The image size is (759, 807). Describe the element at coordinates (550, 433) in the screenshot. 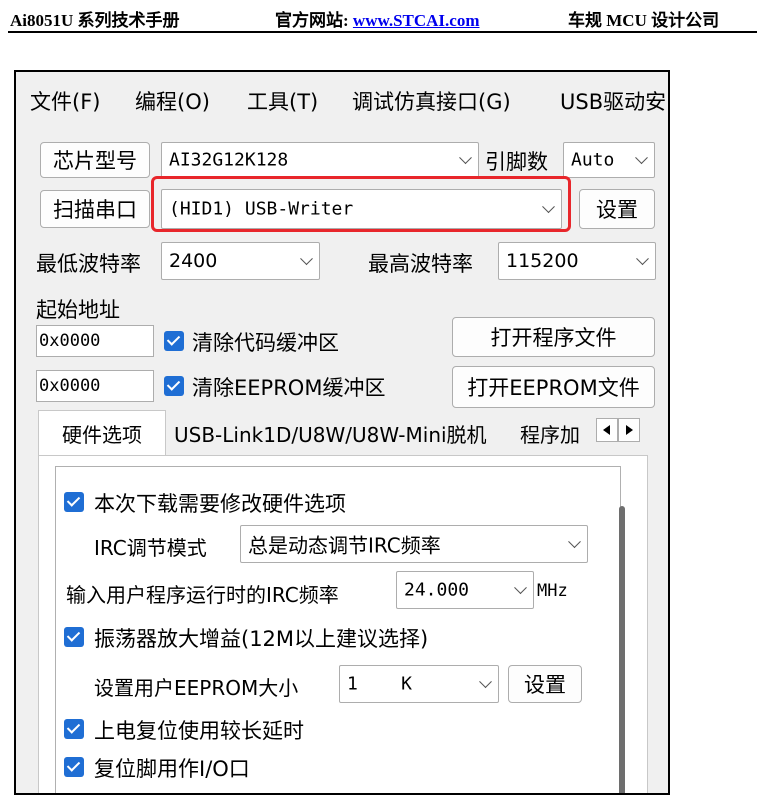

I see `tab-program-encrypt: 程序加` at that location.